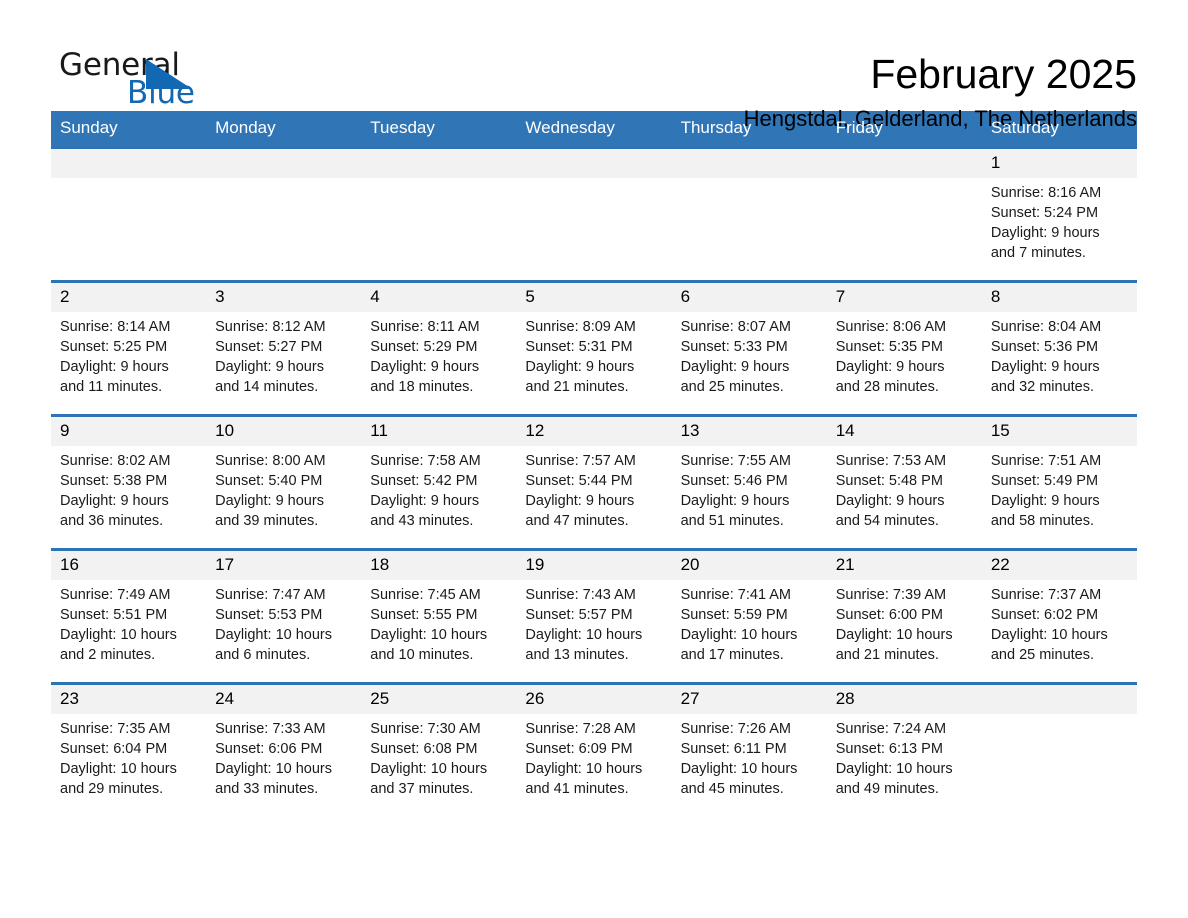 The height and width of the screenshot is (918, 1188). I want to click on day-number: 25, so click(439, 699).